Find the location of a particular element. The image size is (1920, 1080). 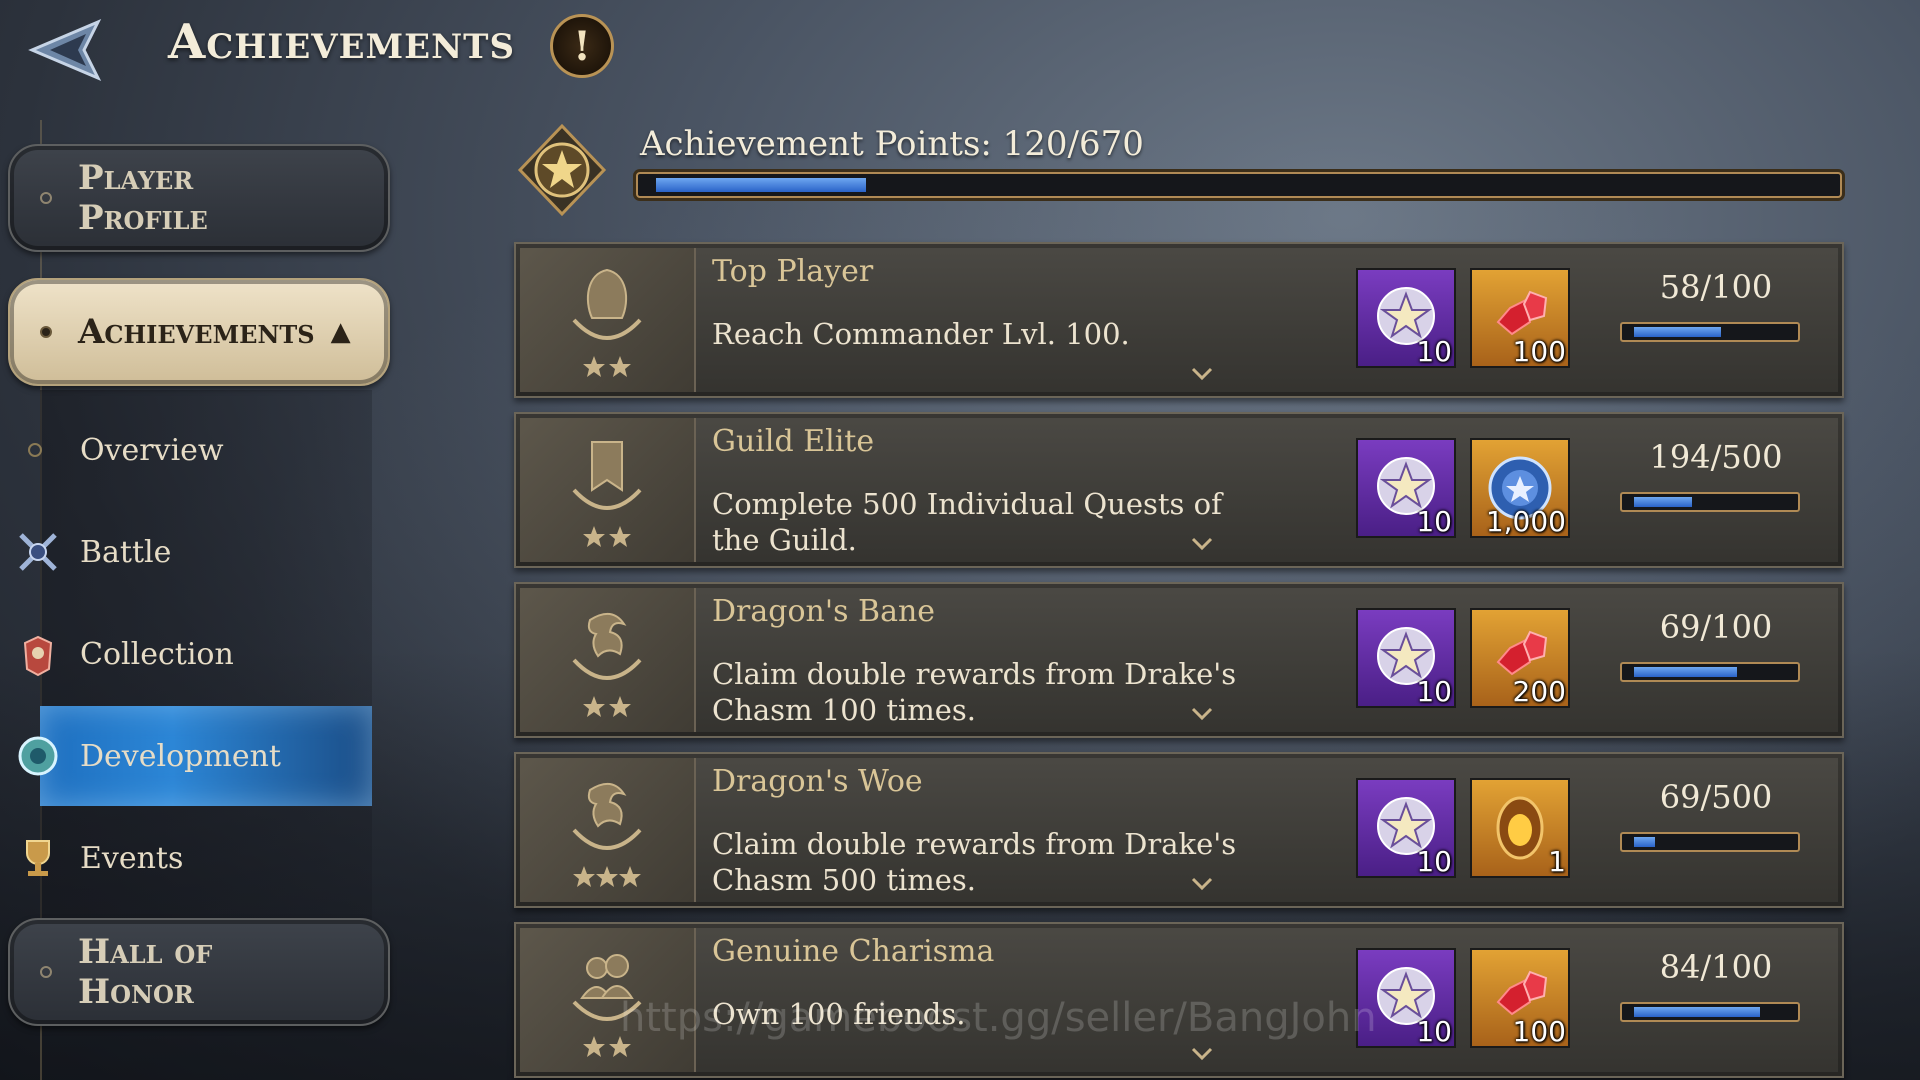

category-player-profile: Player Profile is located at coordinates (199, 198).